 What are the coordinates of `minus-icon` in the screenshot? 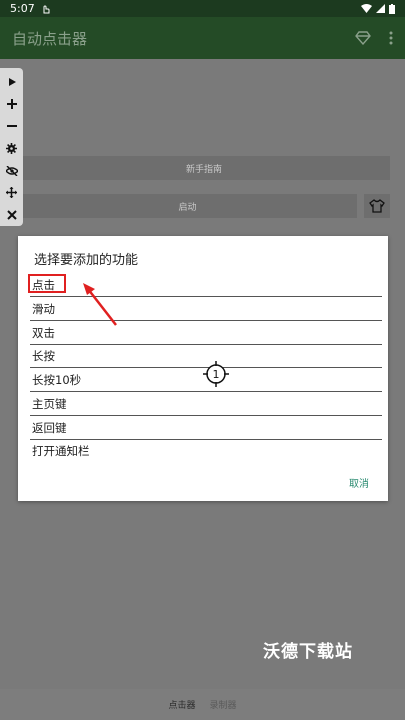 It's located at (11, 126).